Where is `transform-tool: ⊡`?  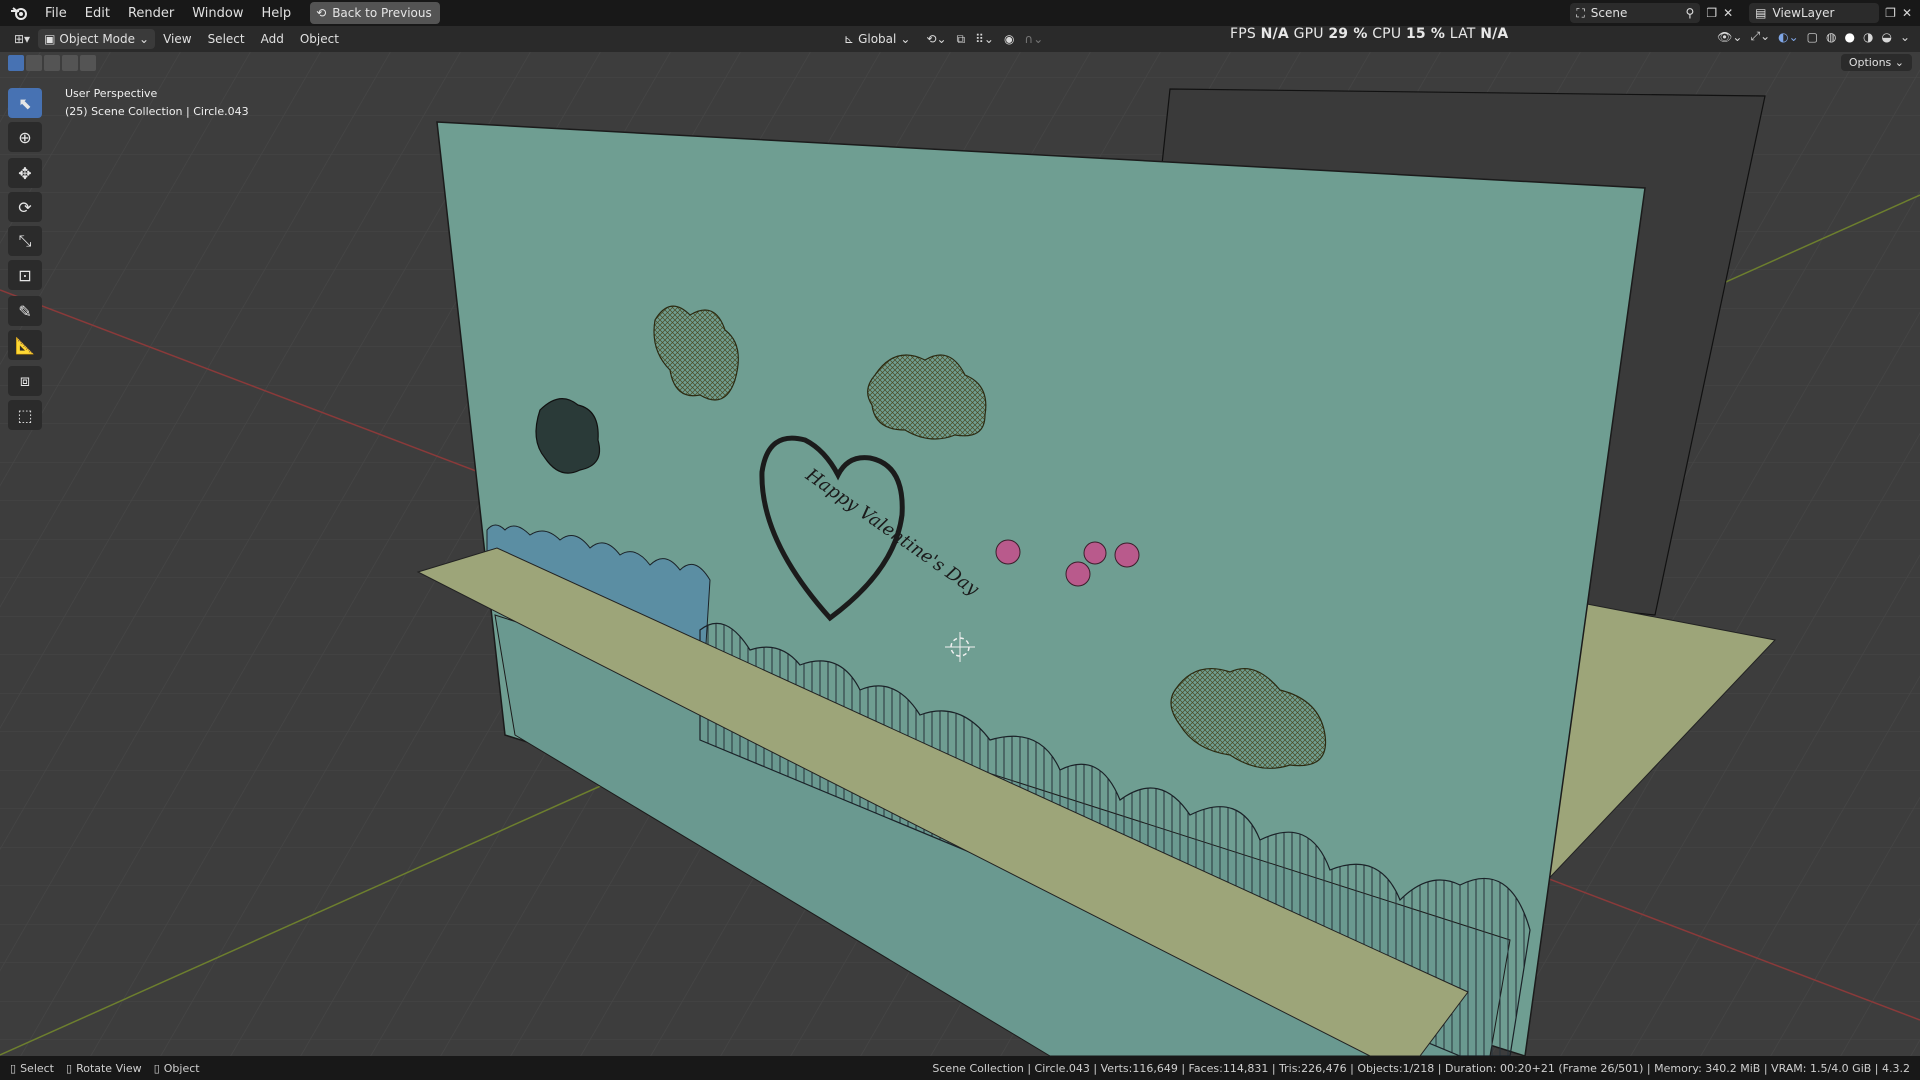 transform-tool: ⊡ is located at coordinates (25, 275).